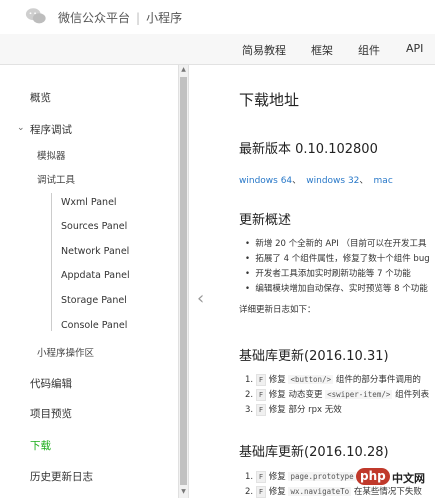  Describe the element at coordinates (332, 181) in the screenshot. I see `download-windows32-link: windows 32` at that location.